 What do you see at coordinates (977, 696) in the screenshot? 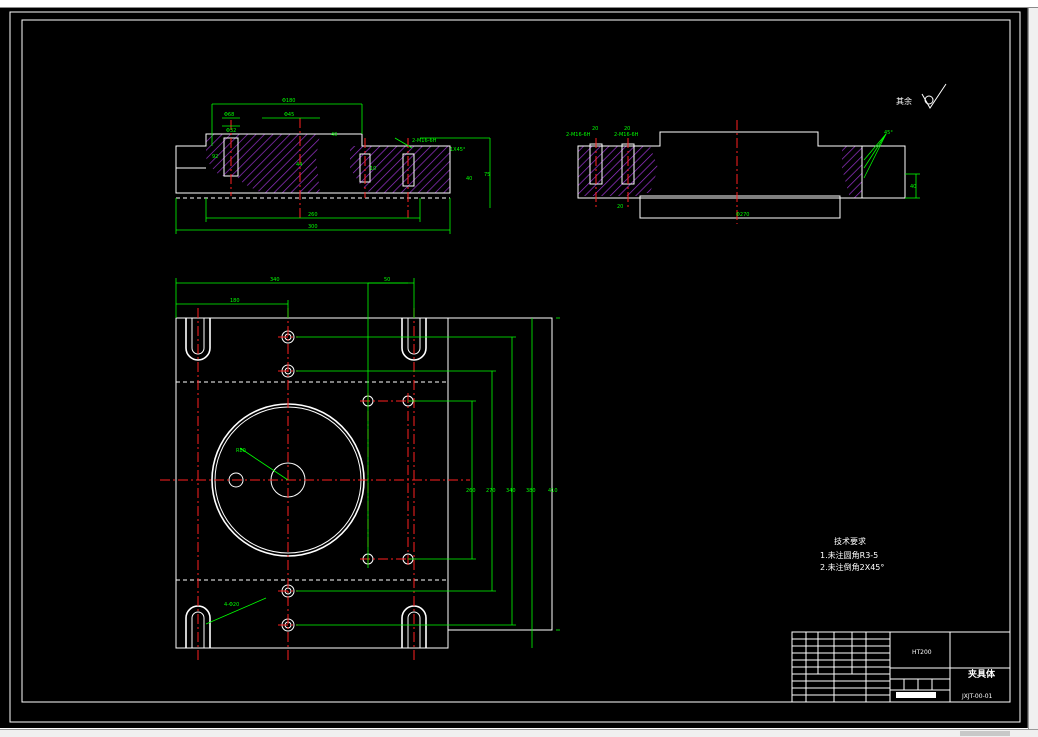
I see `title-block-drawing-no: JXJT-00-01` at bounding box center [977, 696].